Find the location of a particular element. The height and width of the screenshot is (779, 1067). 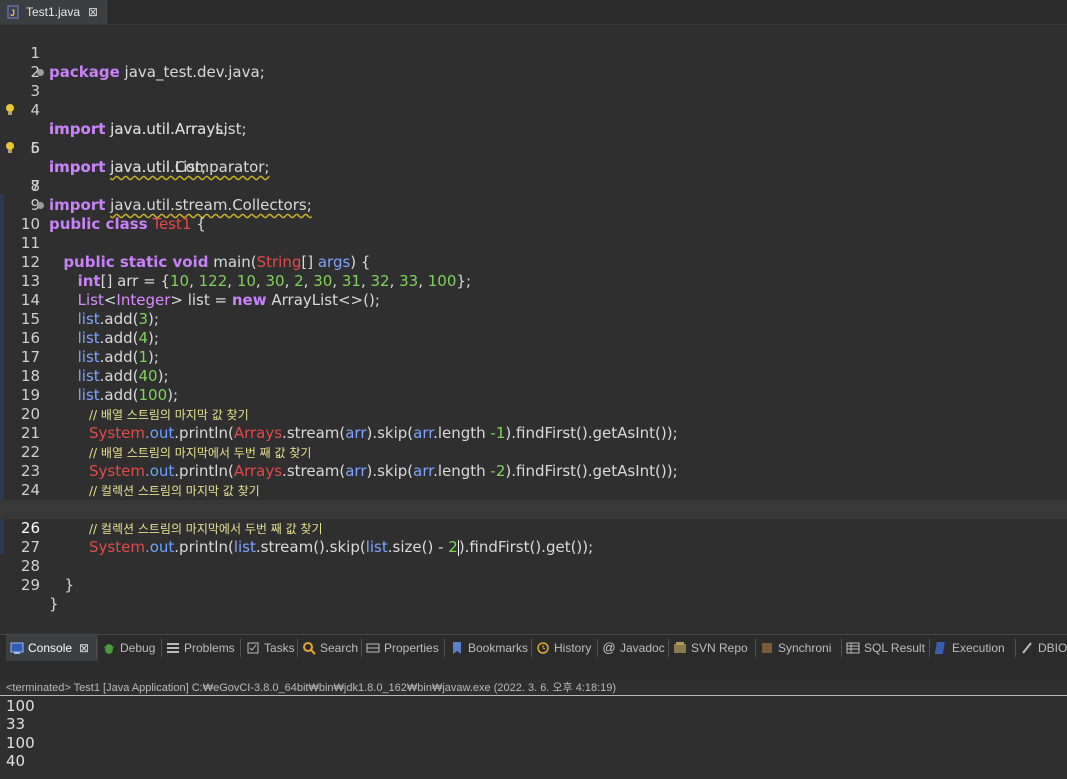

tab-label: DBIO is located at coordinates (1052, 648).